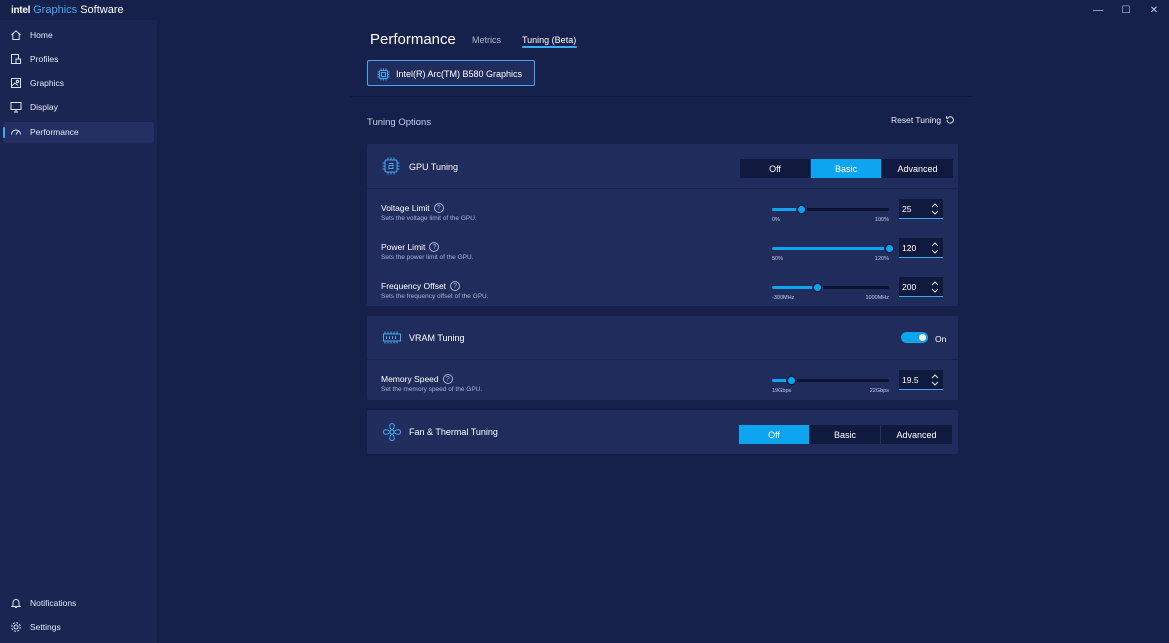  I want to click on sidebar-item-profiles: Profiles, so click(78, 59).